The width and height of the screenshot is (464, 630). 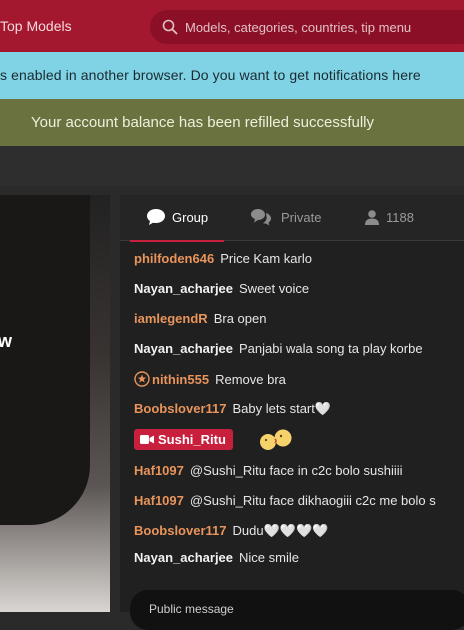 What do you see at coordinates (190, 217) in the screenshot?
I see `tab-group-label: Group` at bounding box center [190, 217].